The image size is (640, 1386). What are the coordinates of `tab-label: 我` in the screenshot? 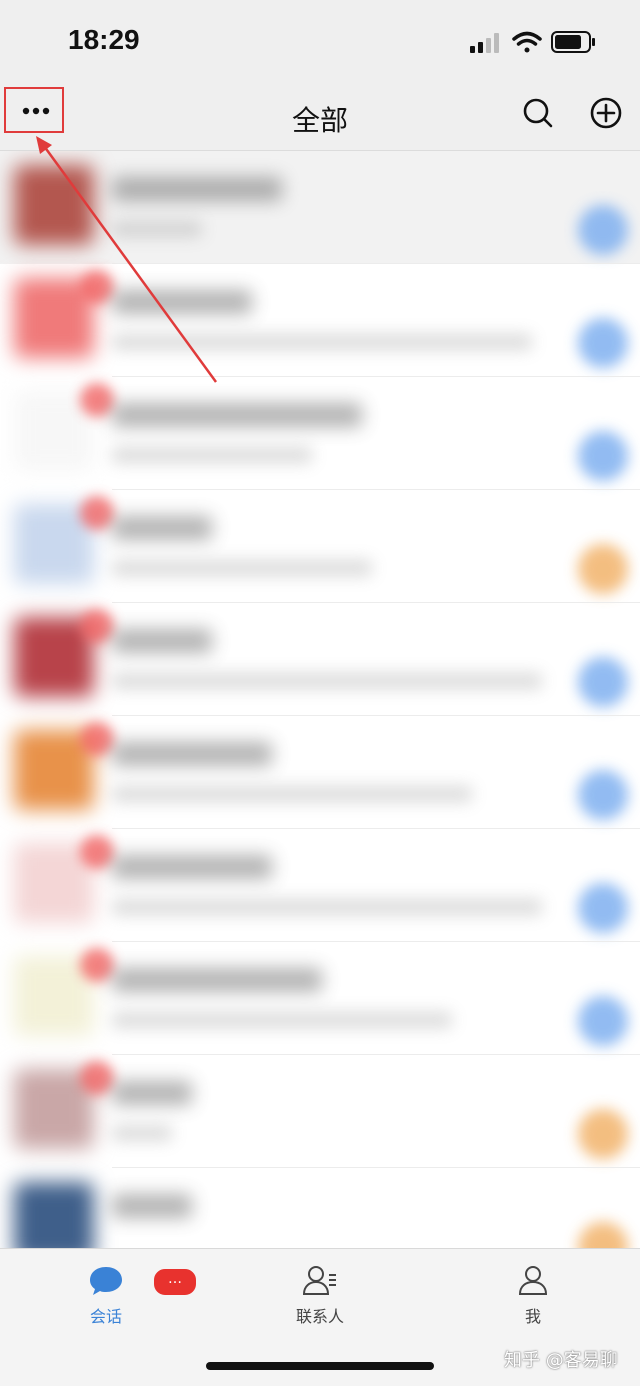 It's located at (532, 1316).